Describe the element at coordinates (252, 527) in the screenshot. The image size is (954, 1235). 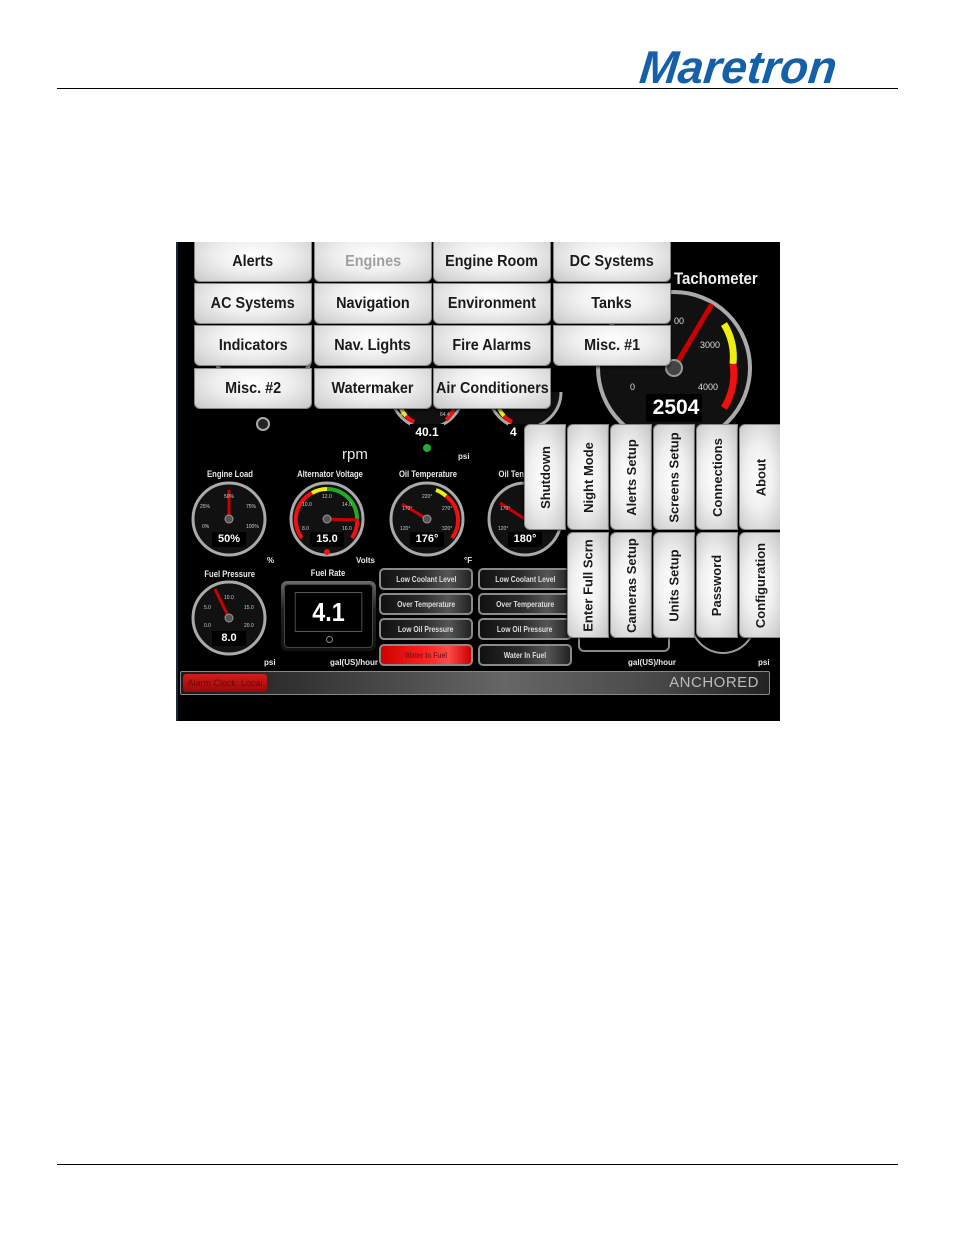
I see `tick-label: 100%` at that location.